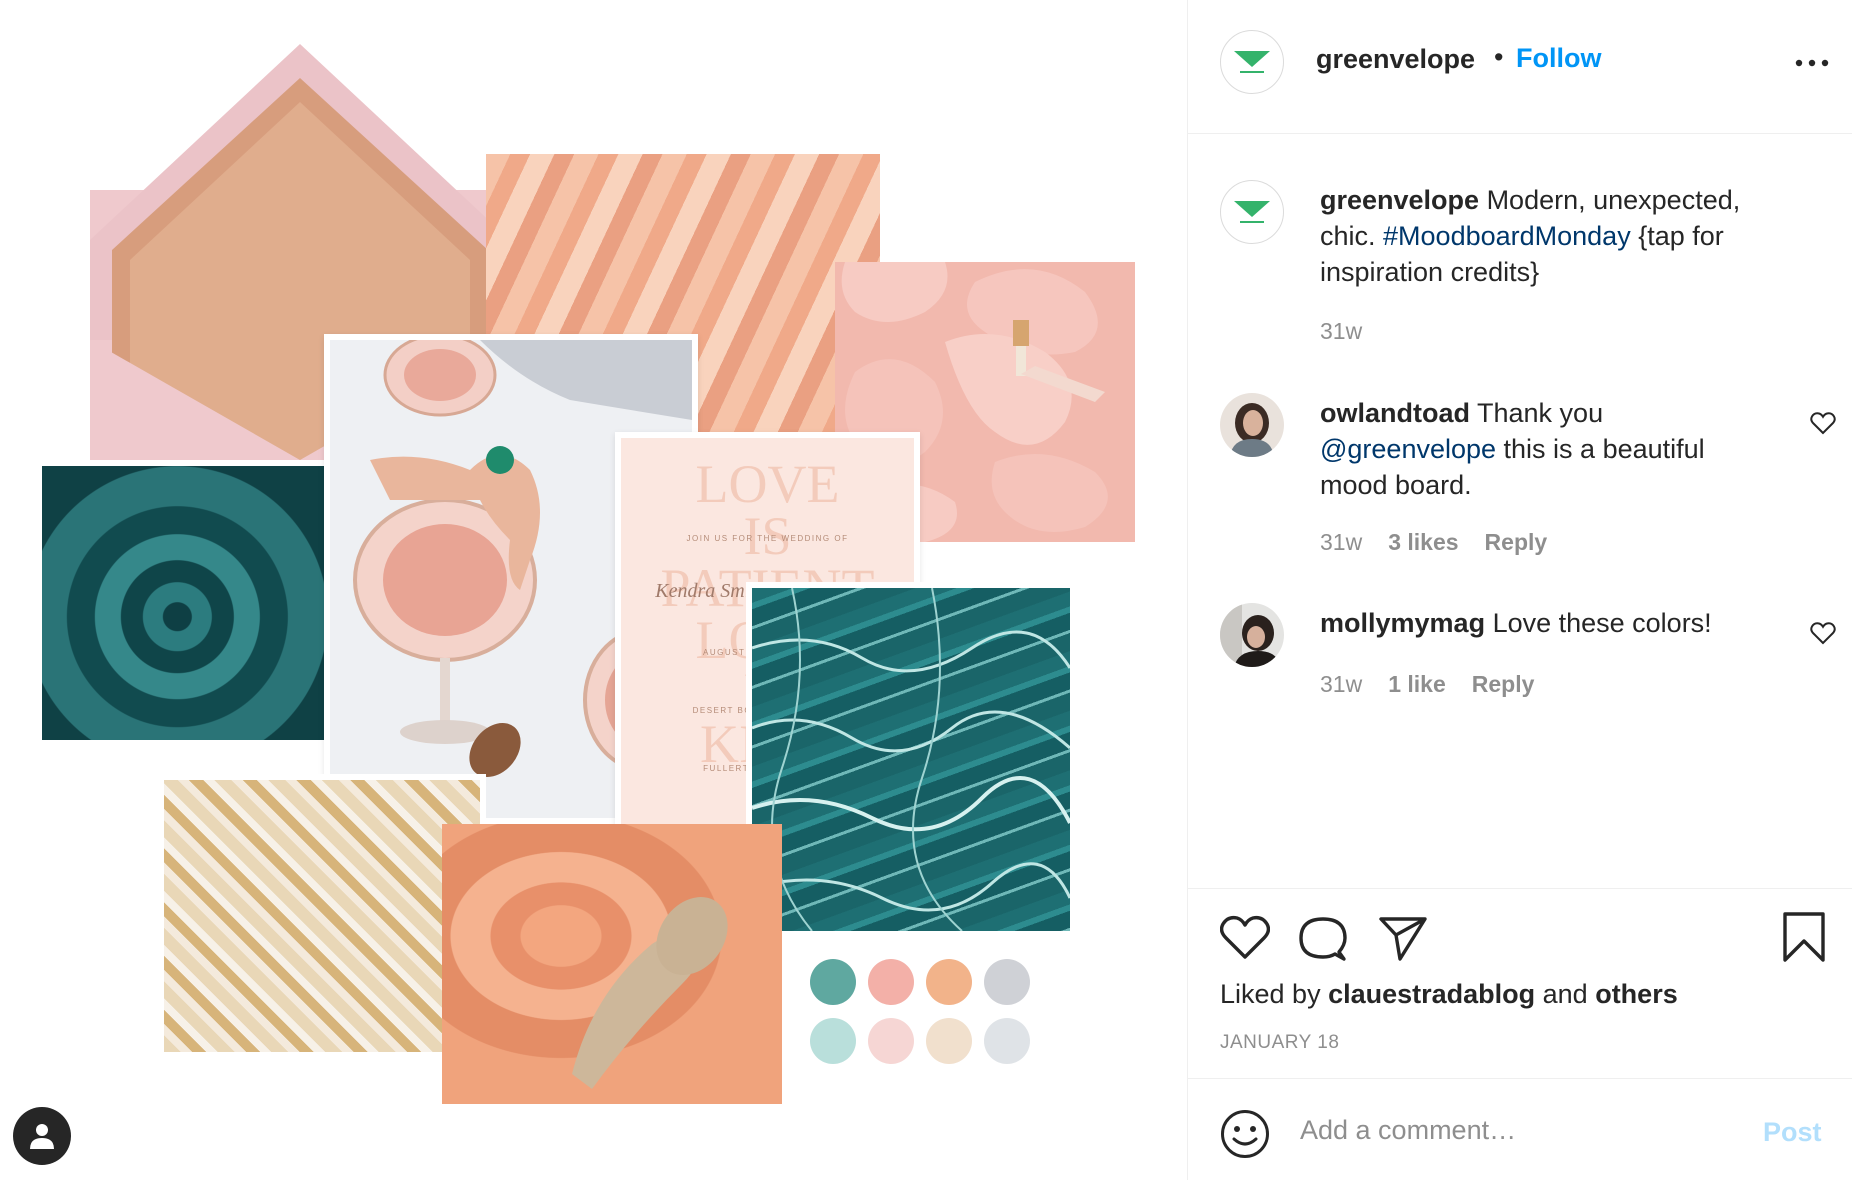 The height and width of the screenshot is (1180, 1852). What do you see at coordinates (322, 916) in the screenshot?
I see `gold-crystals-photo` at bounding box center [322, 916].